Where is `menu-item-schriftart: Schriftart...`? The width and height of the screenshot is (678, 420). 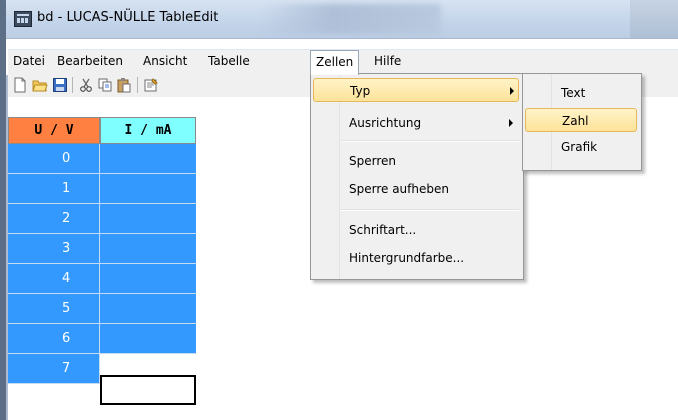 menu-item-schriftart: Schriftart... is located at coordinates (416, 230).